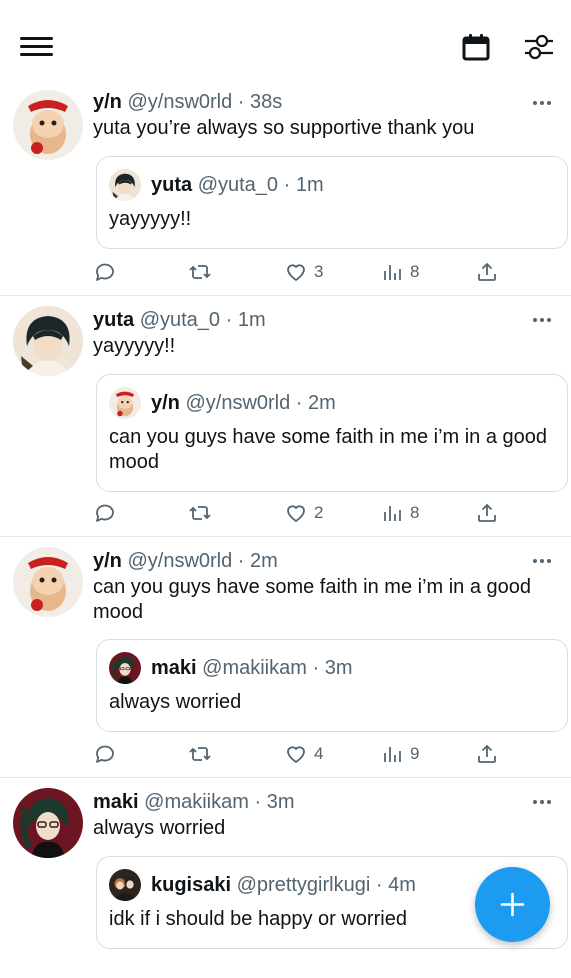 This screenshot has width=571, height=978. I want to click on like-button: 4, so click(303, 754).